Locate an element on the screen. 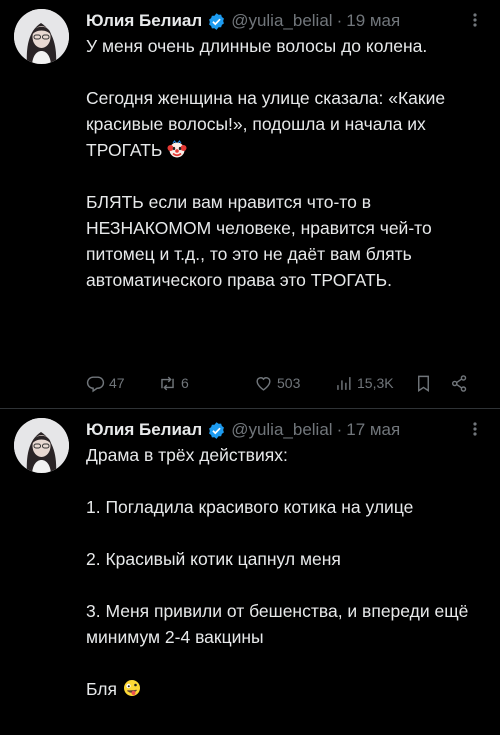 The image size is (500, 735). tweet-date: 19 мая is located at coordinates (373, 21).